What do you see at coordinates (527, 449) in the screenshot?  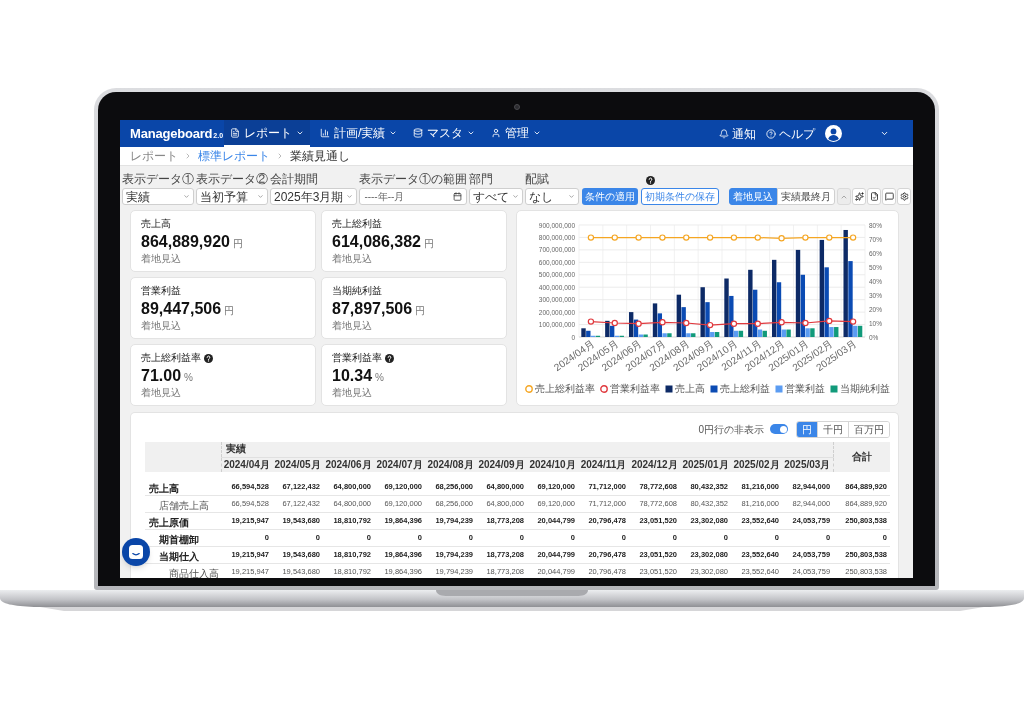 I see `column-group-header: 実績` at bounding box center [527, 449].